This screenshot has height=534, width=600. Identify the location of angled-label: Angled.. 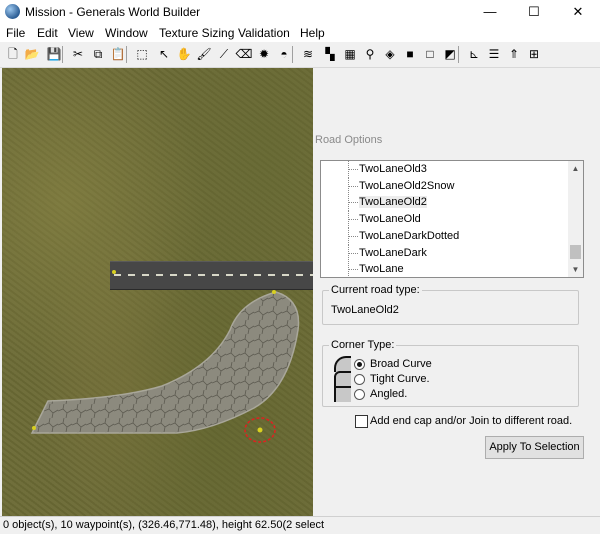
(389, 394).